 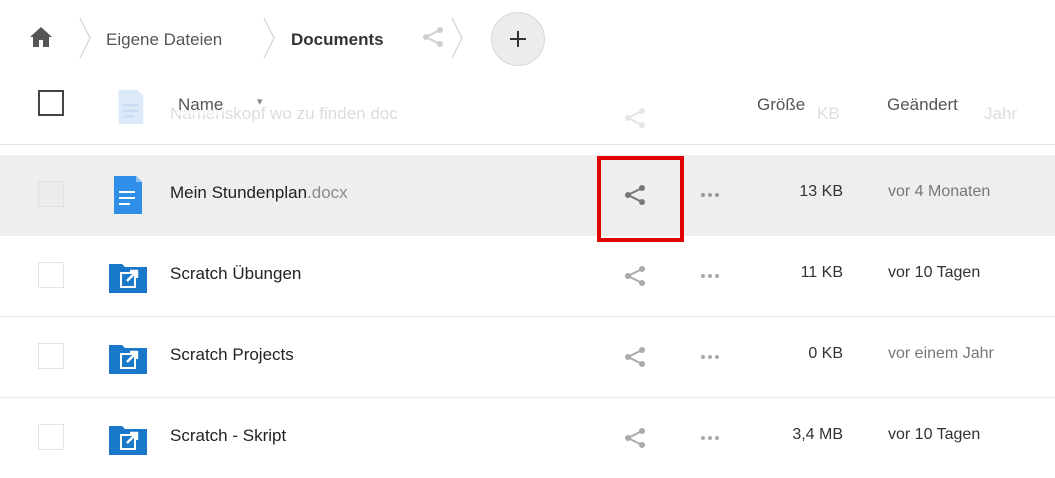 I want to click on breadcrumb-item-documents: Documents, so click(x=337, y=40).